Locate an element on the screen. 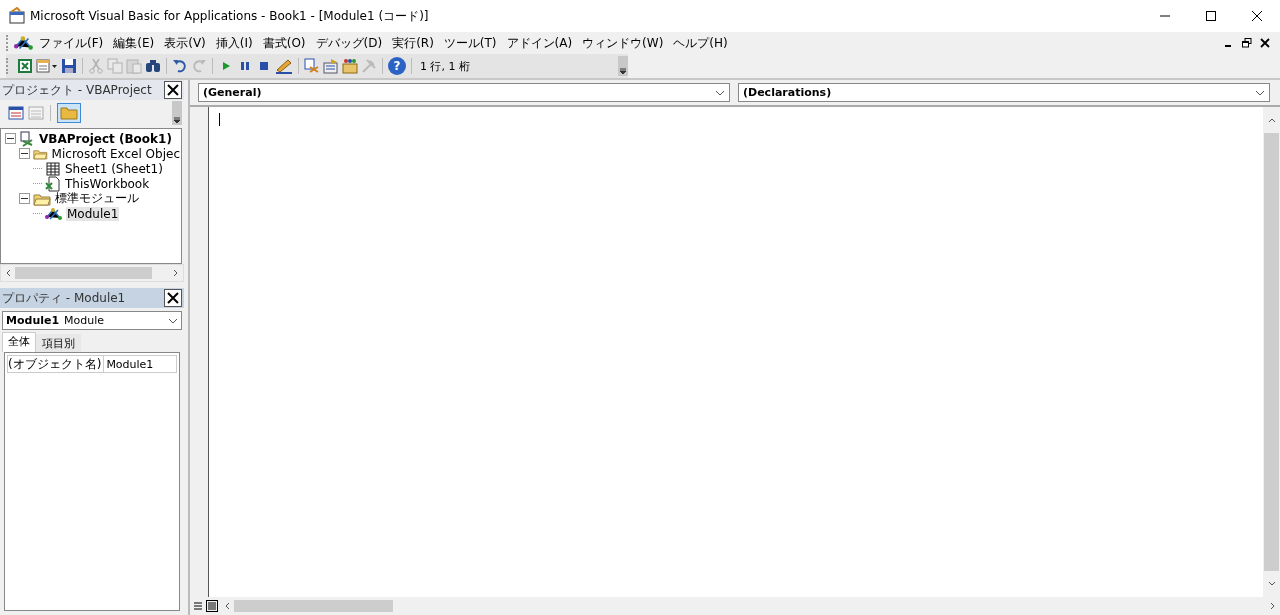 Image resolution: width=1280 pixels, height=615 pixels. menu-item: ウィンドウ(W) is located at coordinates (623, 43).